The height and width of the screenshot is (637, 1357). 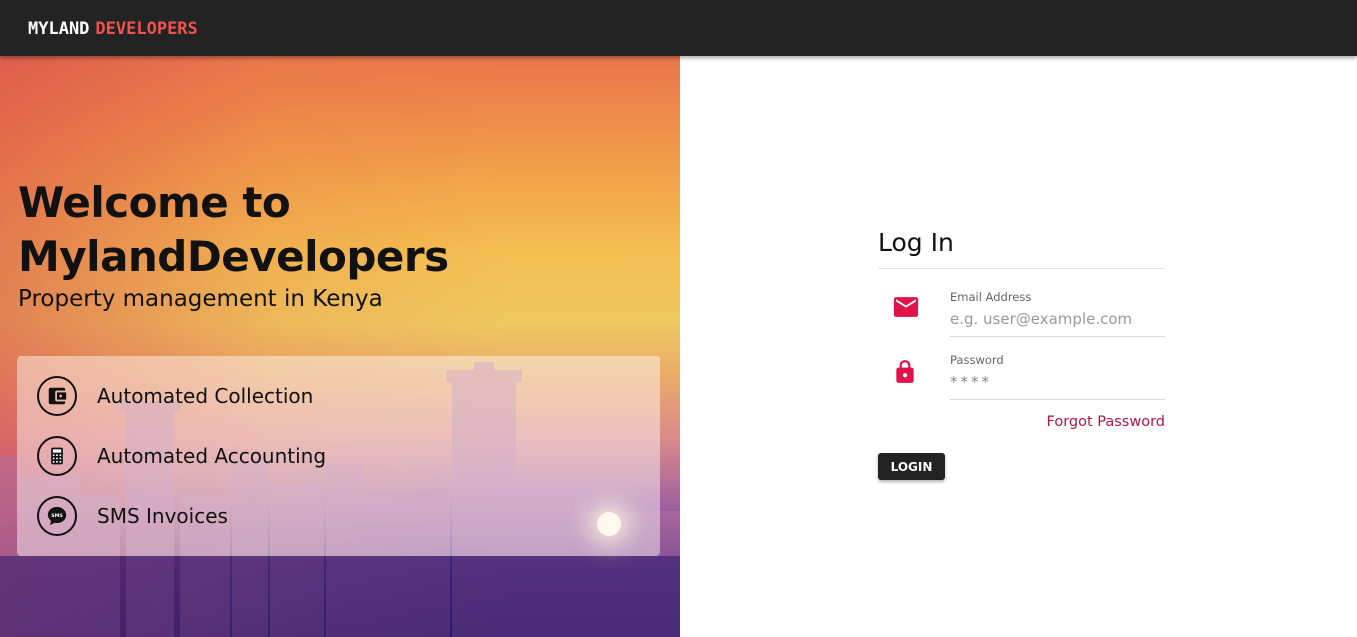 I want to click on feature-automated-accounting: Automated Accounting, so click(x=181, y=456).